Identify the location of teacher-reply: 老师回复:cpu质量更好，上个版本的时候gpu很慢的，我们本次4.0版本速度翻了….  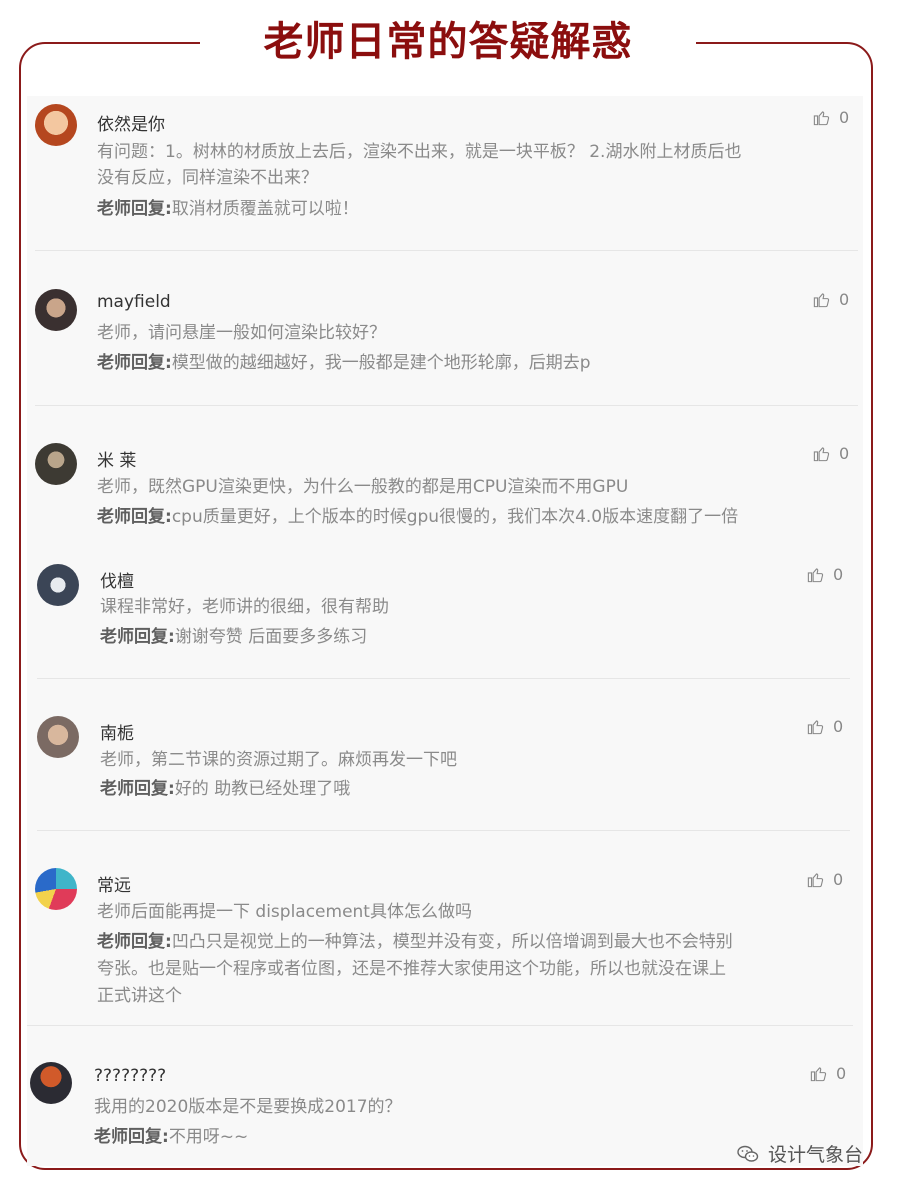
(417, 517).